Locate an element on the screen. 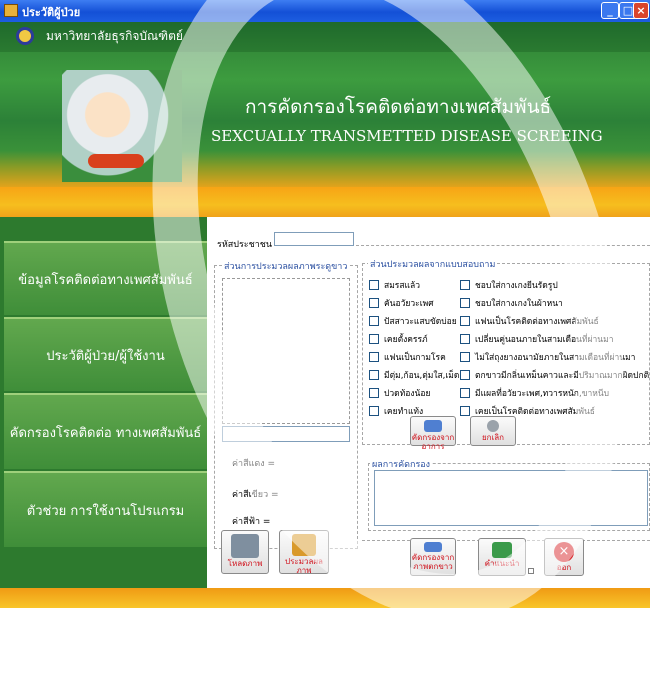 This screenshot has height=681, width=650. load-image-button: โหลดภาพ is located at coordinates (245, 552).